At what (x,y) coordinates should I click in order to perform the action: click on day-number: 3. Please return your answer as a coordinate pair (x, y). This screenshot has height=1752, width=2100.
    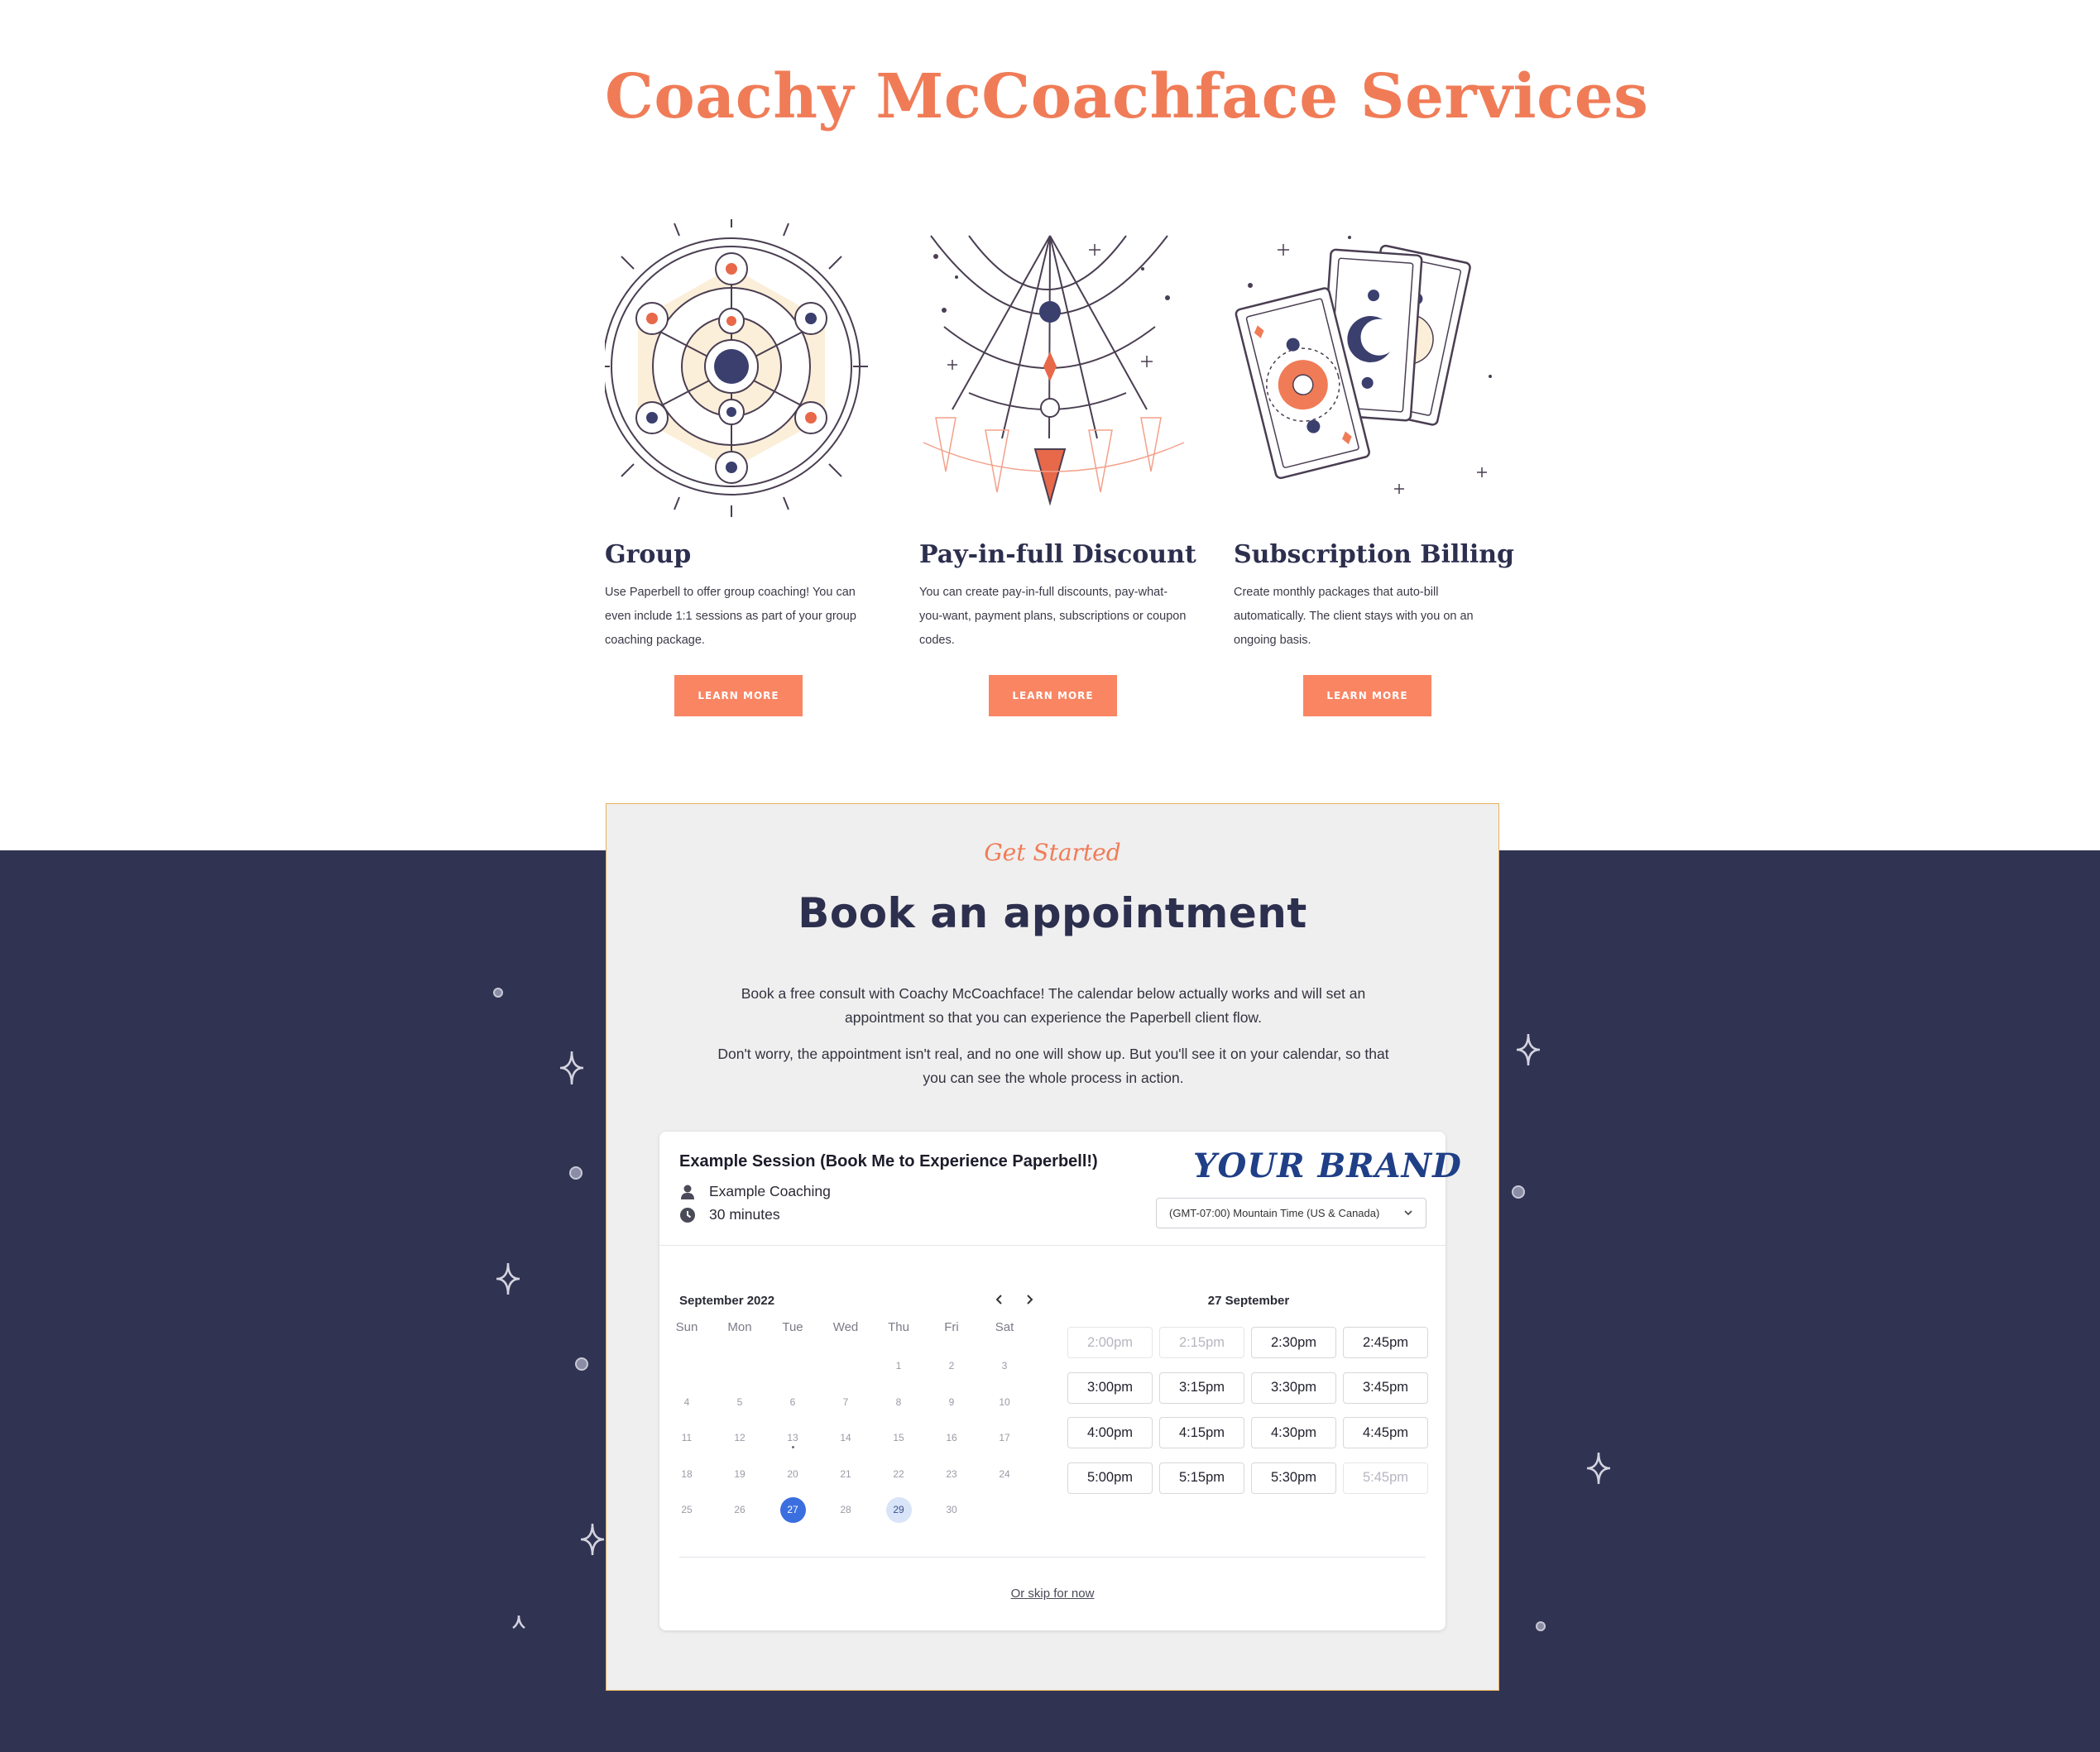
    Looking at the image, I should click on (1004, 1365).